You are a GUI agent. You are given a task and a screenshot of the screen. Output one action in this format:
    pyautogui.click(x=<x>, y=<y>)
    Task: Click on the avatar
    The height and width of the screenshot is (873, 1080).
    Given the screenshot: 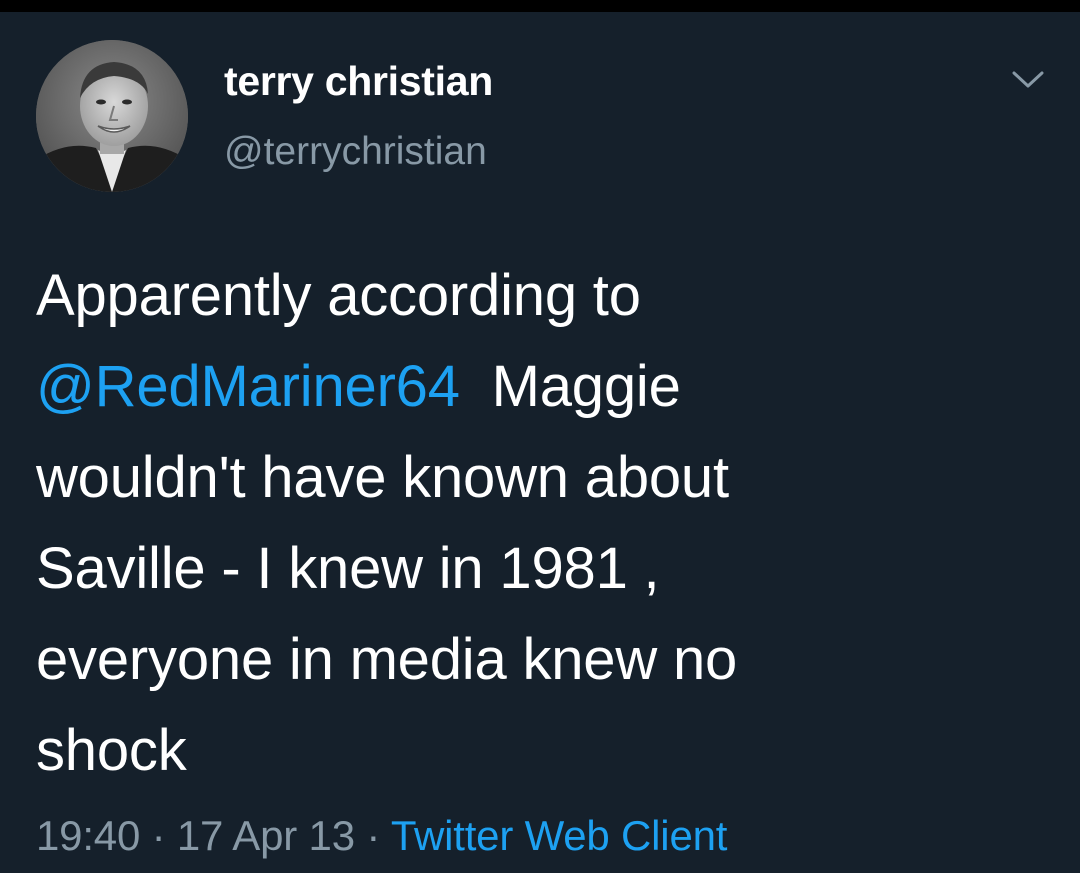 What is the action you would take?
    pyautogui.click(x=112, y=116)
    